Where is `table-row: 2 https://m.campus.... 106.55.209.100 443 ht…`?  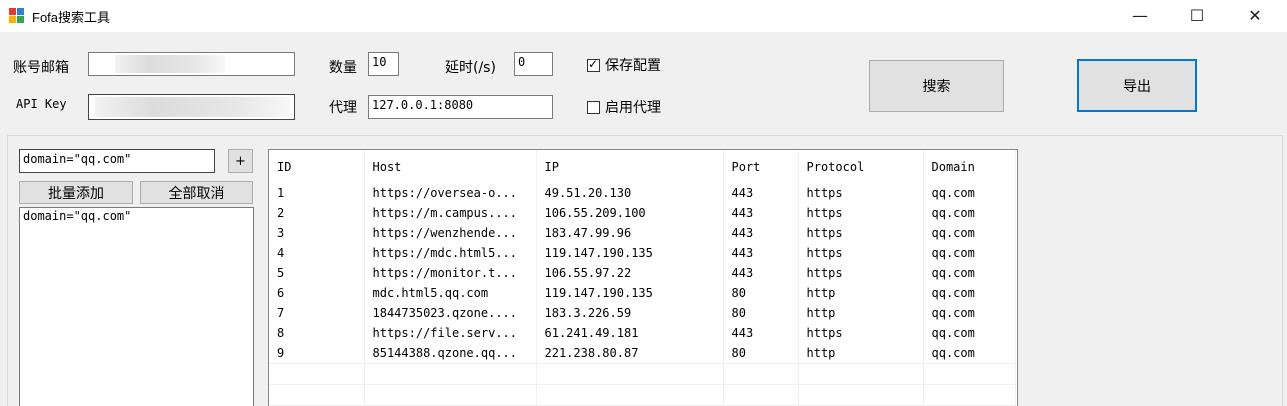
table-row: 2 https://m.campus.... 106.55.209.100 443 ht… is located at coordinates (642, 213).